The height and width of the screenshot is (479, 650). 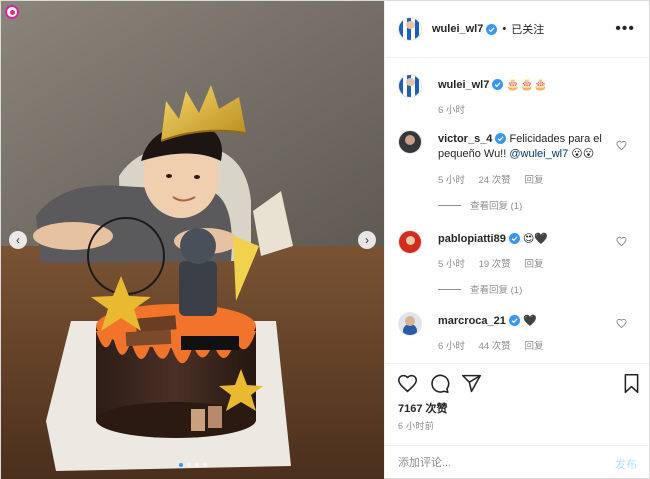 I want to click on comment-text: 😍🖤, so click(x=535, y=239).